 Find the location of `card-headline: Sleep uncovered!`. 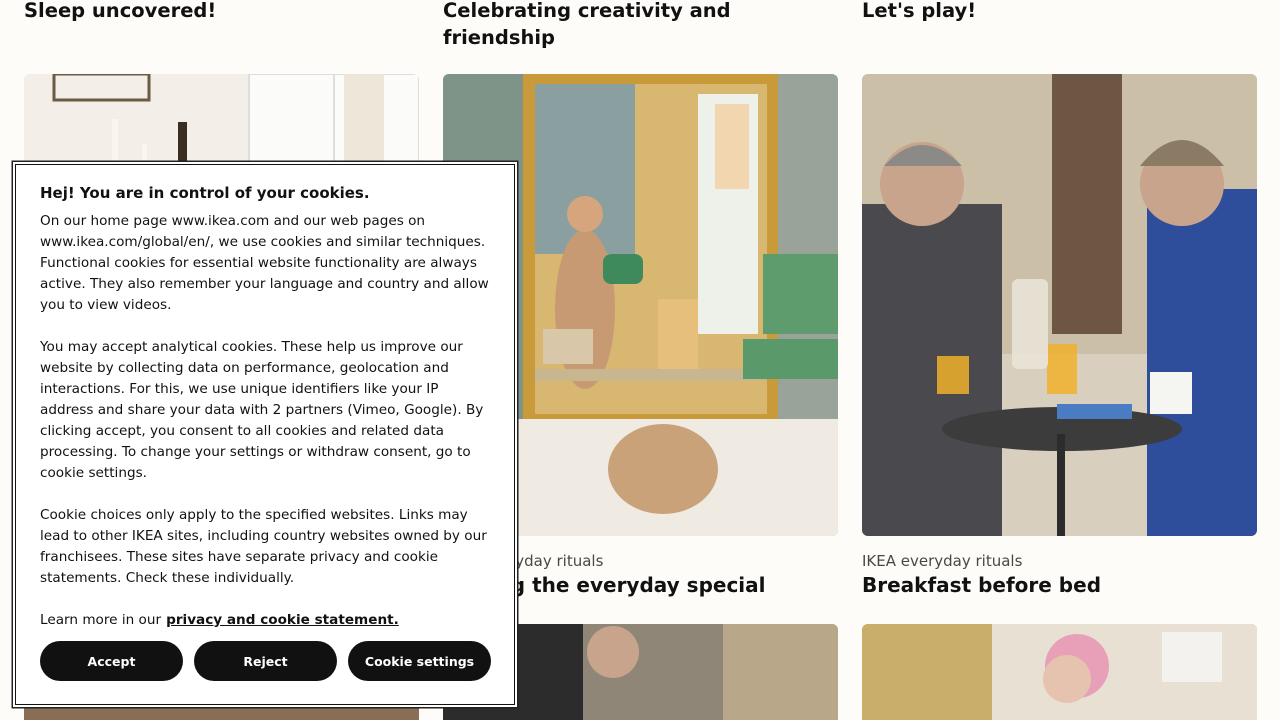

card-headline: Sleep uncovered! is located at coordinates (120, 11).